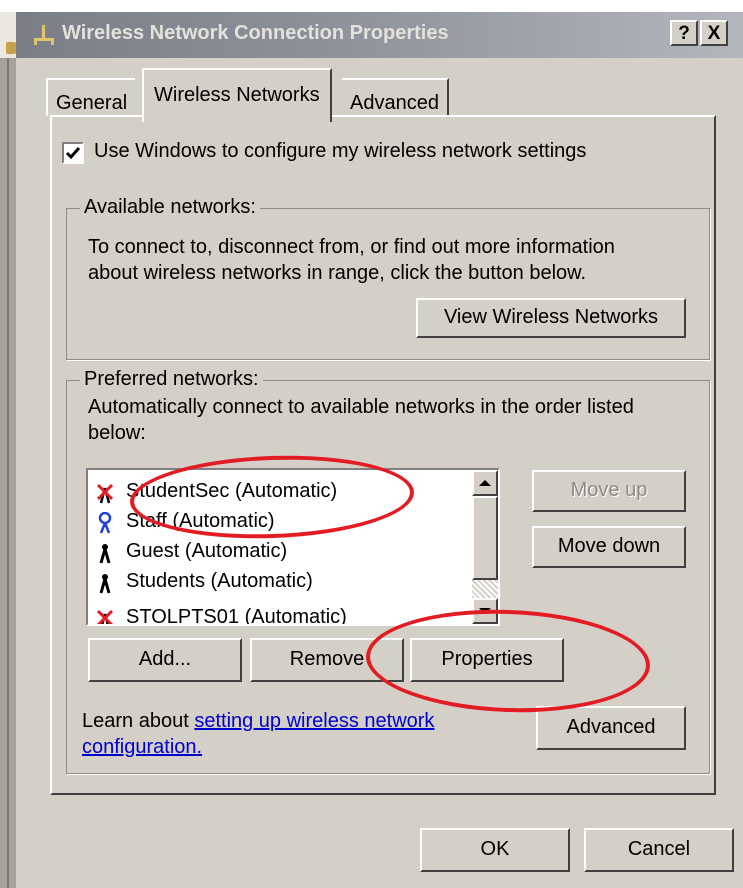 The width and height of the screenshot is (743, 888). I want to click on learn-about-line: Learn about setting up wireless network, so click(258, 721).